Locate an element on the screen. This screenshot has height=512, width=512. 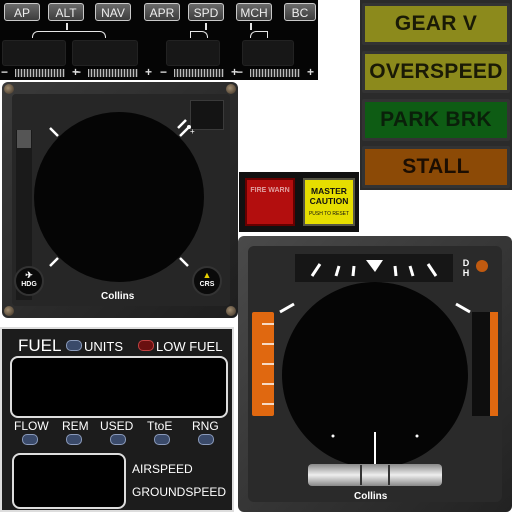
hdg-label: HDG is located at coordinates (29, 284).